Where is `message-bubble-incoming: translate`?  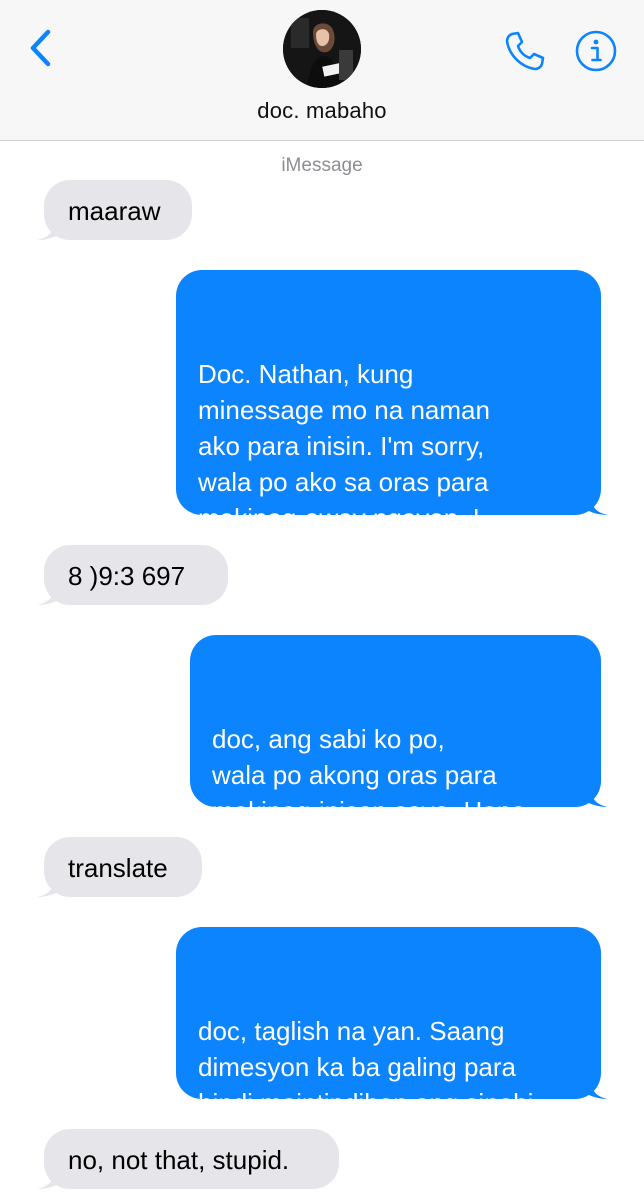 message-bubble-incoming: translate is located at coordinates (119, 867).